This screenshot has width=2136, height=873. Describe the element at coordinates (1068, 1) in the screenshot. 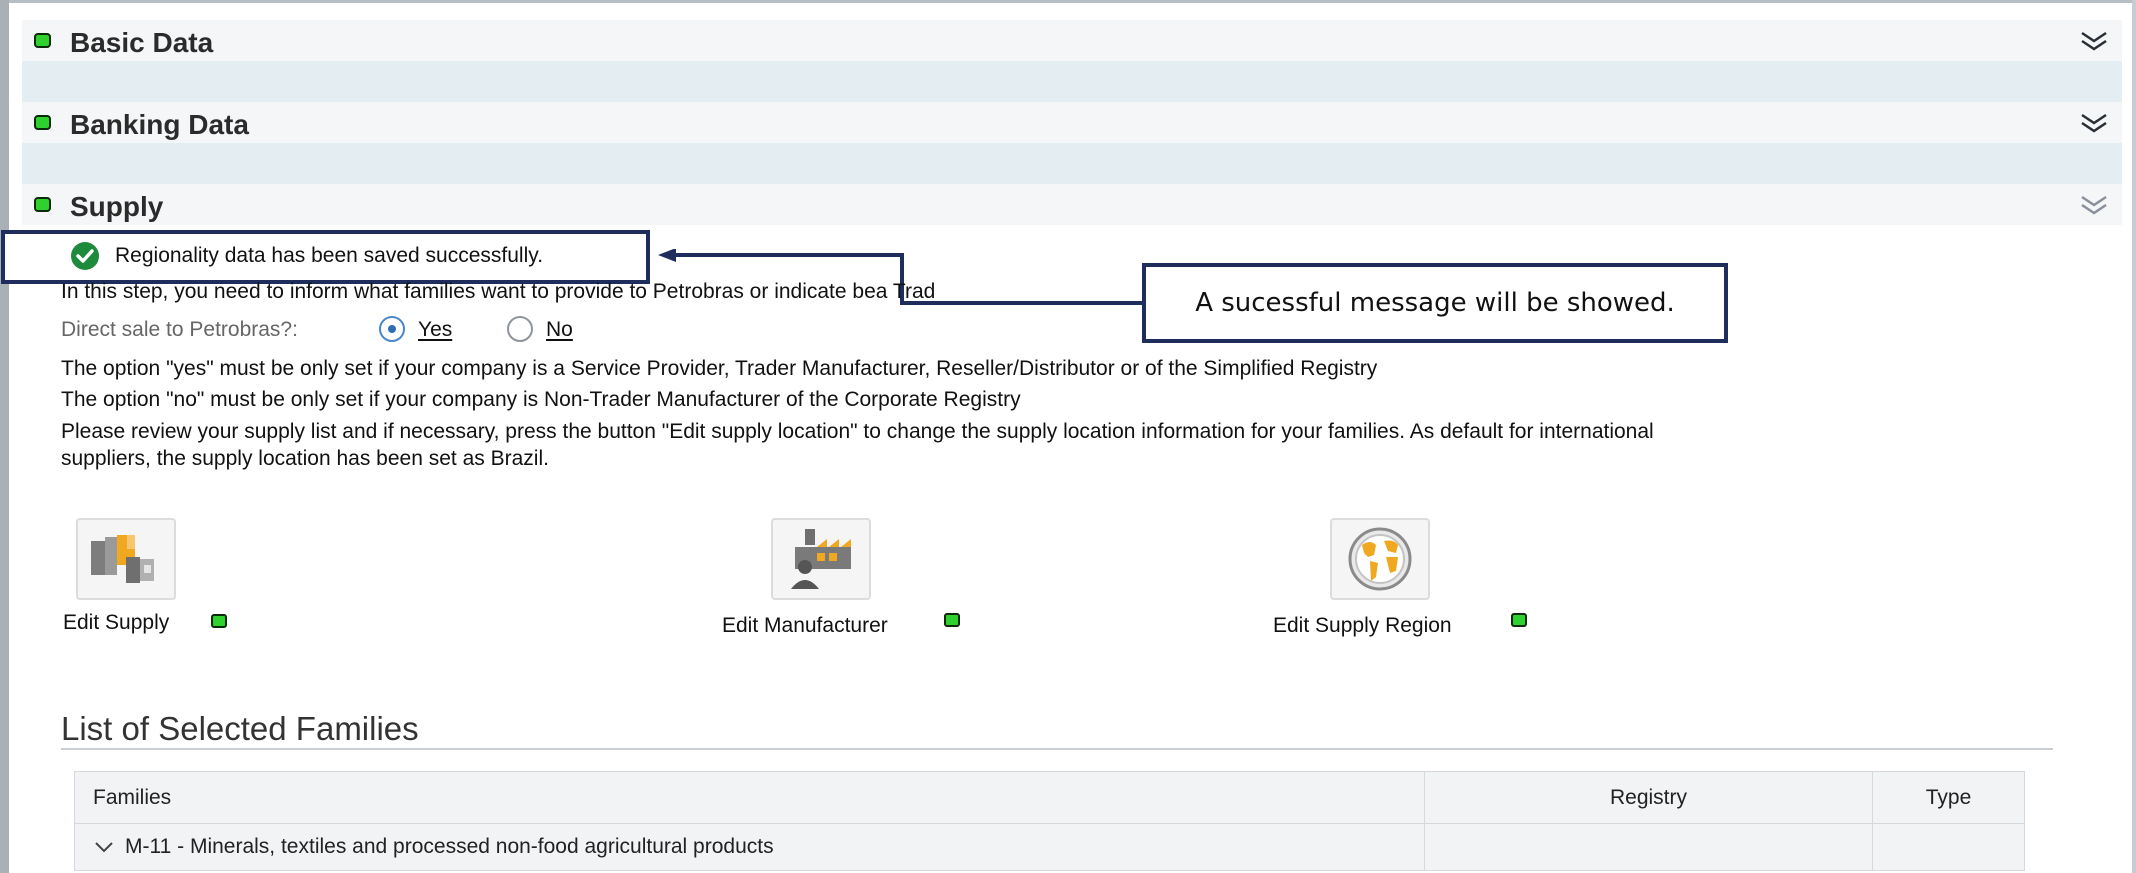

I see `window-top-border` at that location.